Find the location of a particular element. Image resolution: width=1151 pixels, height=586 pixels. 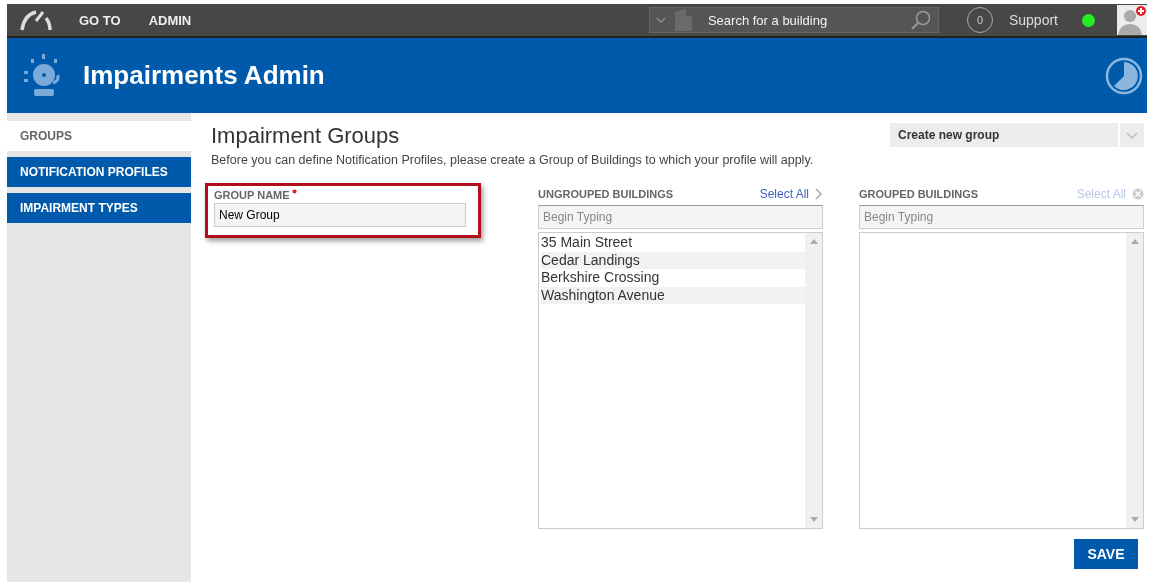

group-name-field: New Group is located at coordinates (340, 215).